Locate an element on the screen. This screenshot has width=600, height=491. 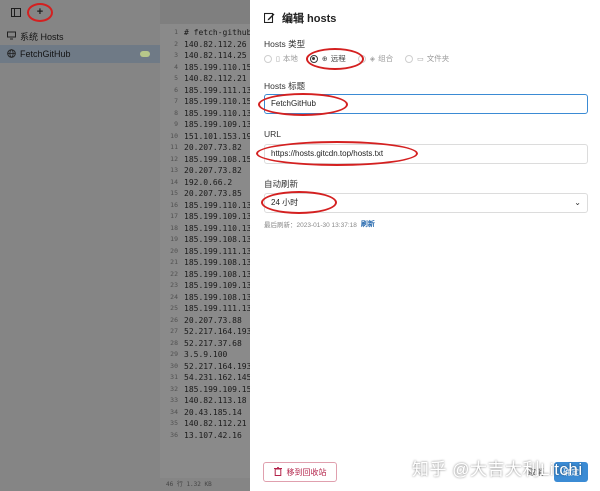
line-number: 1 is located at coordinates (176, 32).